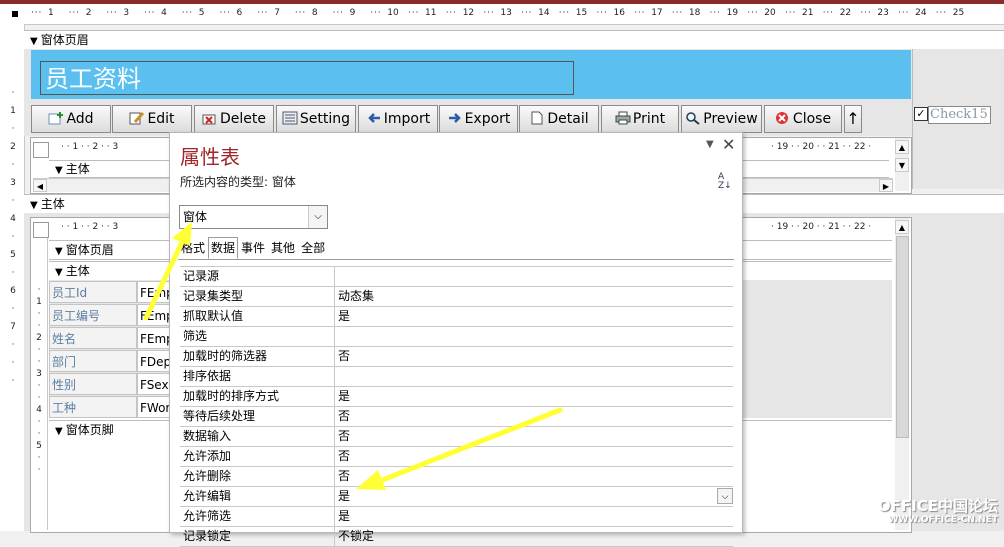 Image resolution: width=1004 pixels, height=547 pixels. Describe the element at coordinates (937, 506) in the screenshot. I see `watermark-line1: OFFICE中国论坛` at that location.